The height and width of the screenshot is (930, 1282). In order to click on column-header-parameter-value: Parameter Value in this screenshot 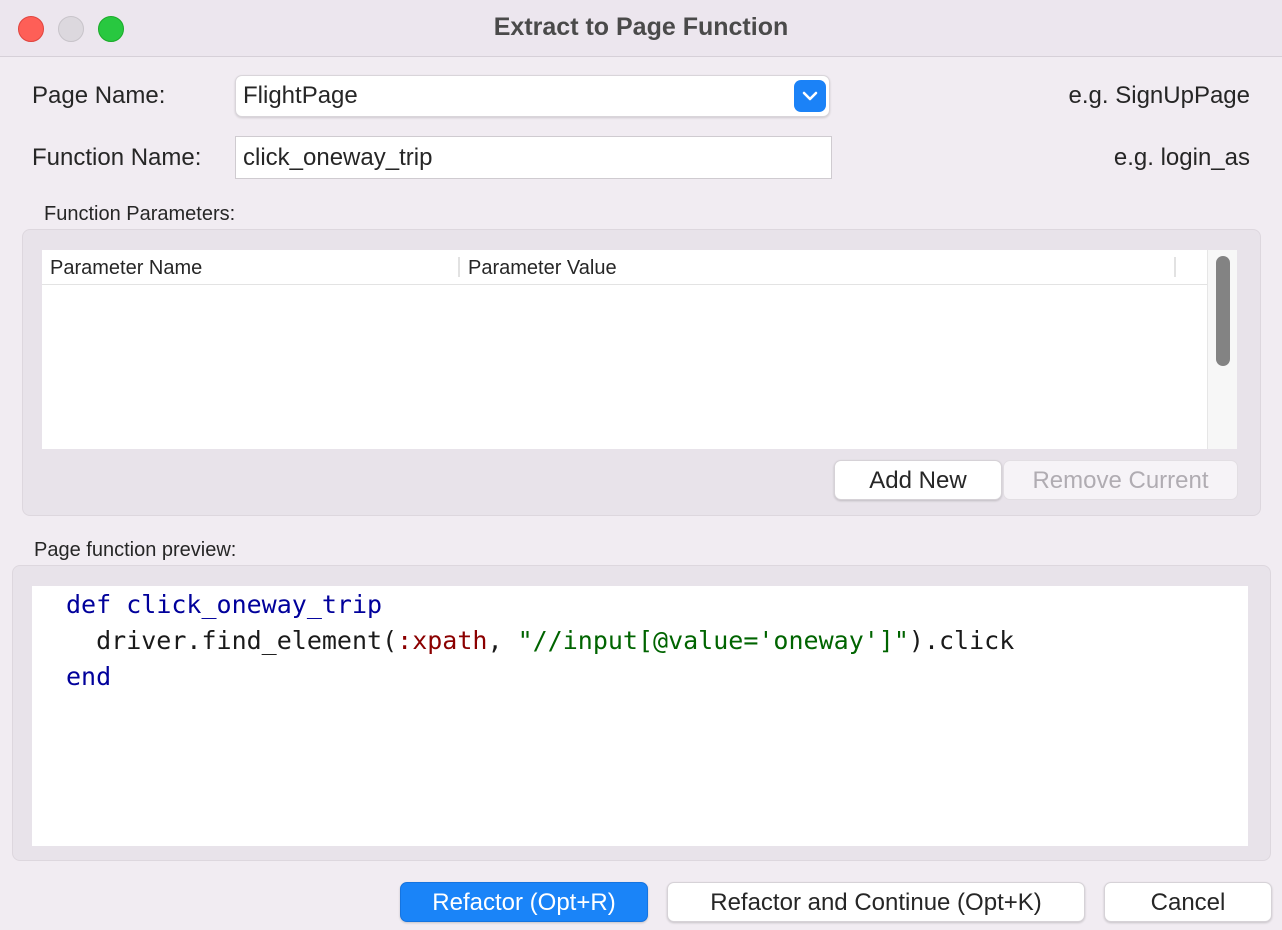, I will do `click(542, 268)`.